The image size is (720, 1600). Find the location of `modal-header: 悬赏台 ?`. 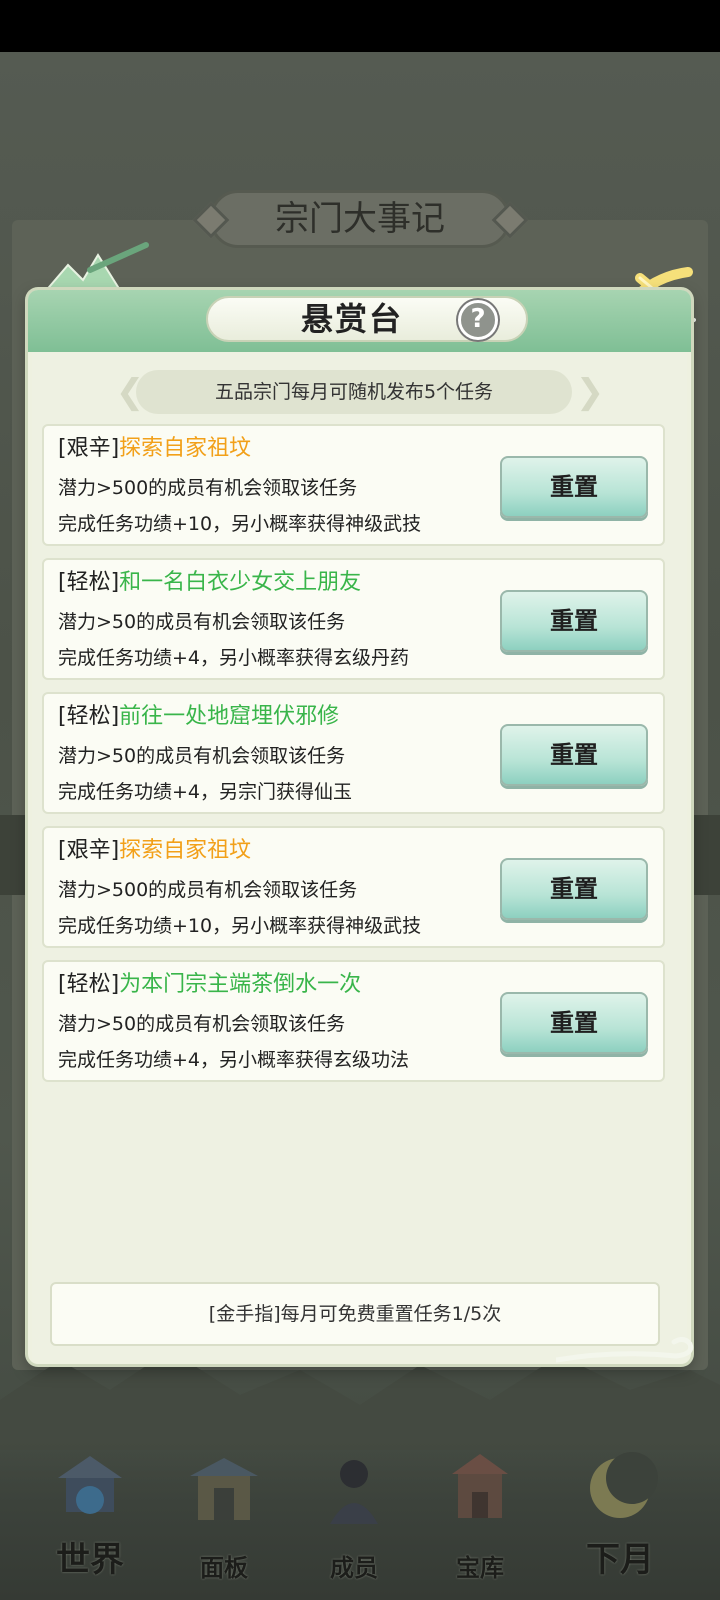

modal-header: 悬赏台 ? is located at coordinates (359, 321).